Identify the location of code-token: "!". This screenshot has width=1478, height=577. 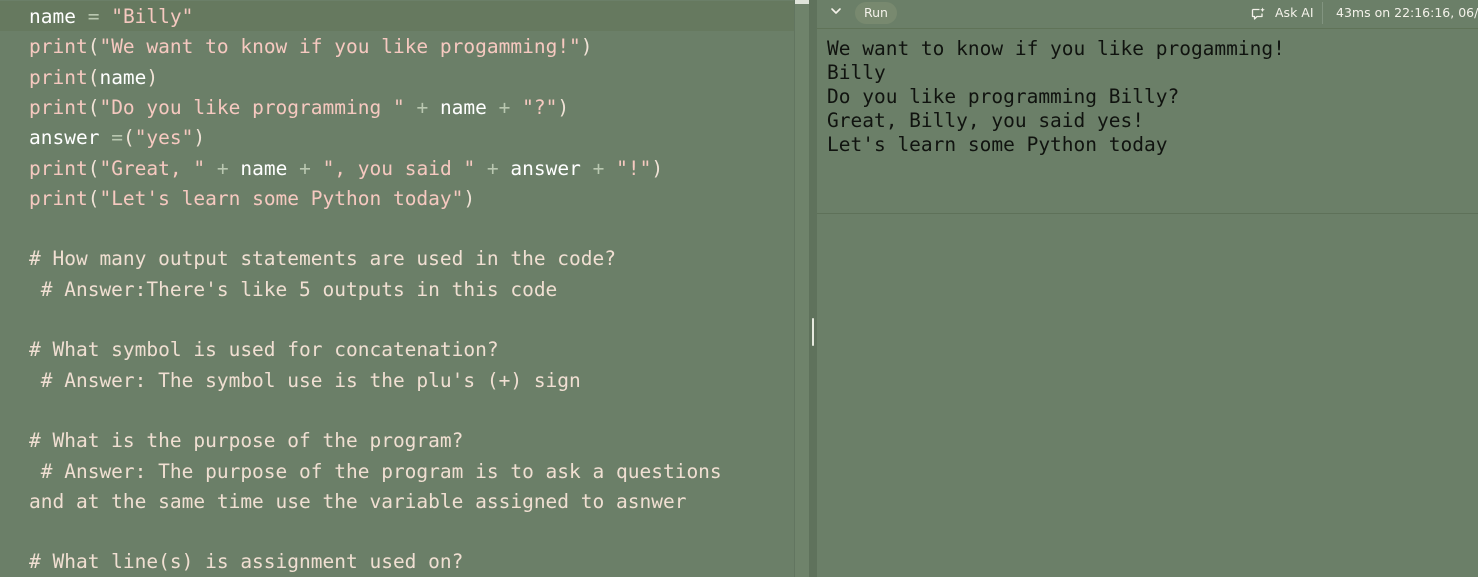
(634, 168).